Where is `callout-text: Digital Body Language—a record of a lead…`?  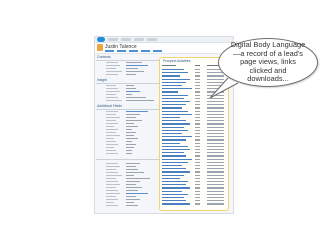
callout-text: Digital Body Language—a record of a lead… is located at coordinates (268, 62).